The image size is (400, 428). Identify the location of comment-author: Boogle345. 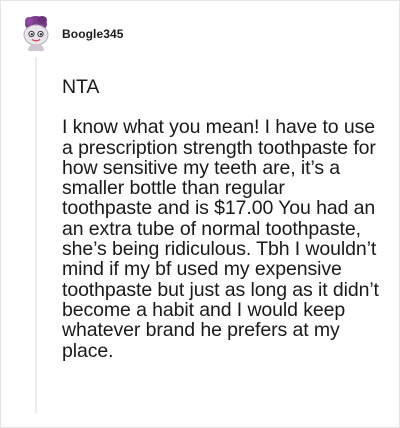
(93, 34).